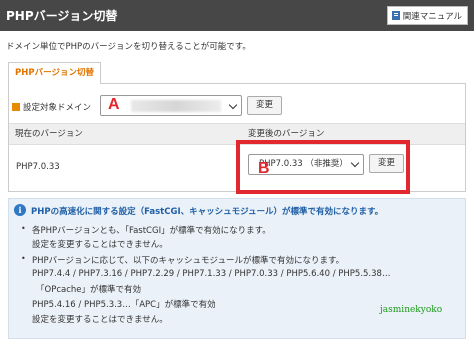  I want to click on after-version-header: 変更後のバージョン, so click(286, 134).